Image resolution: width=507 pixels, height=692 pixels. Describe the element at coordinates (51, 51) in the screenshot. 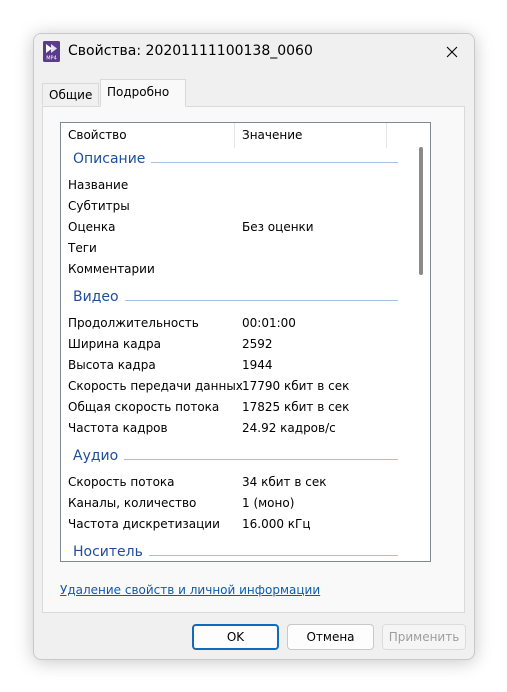

I see `mp4-file-icon: MP4` at that location.